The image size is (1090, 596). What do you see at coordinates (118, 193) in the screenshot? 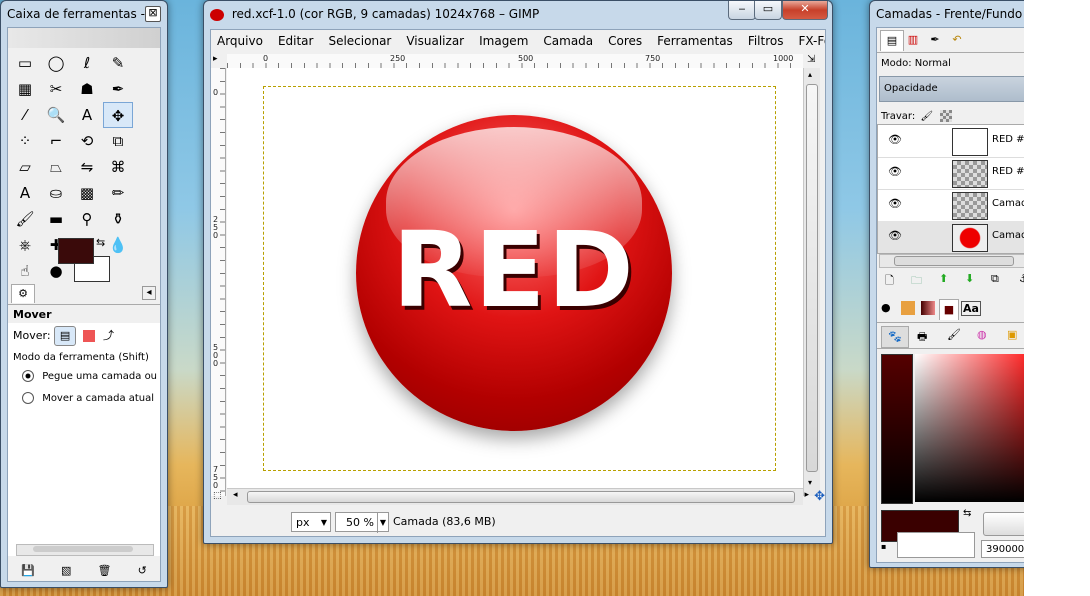
I see `pencil-icon: ✏` at bounding box center [118, 193].